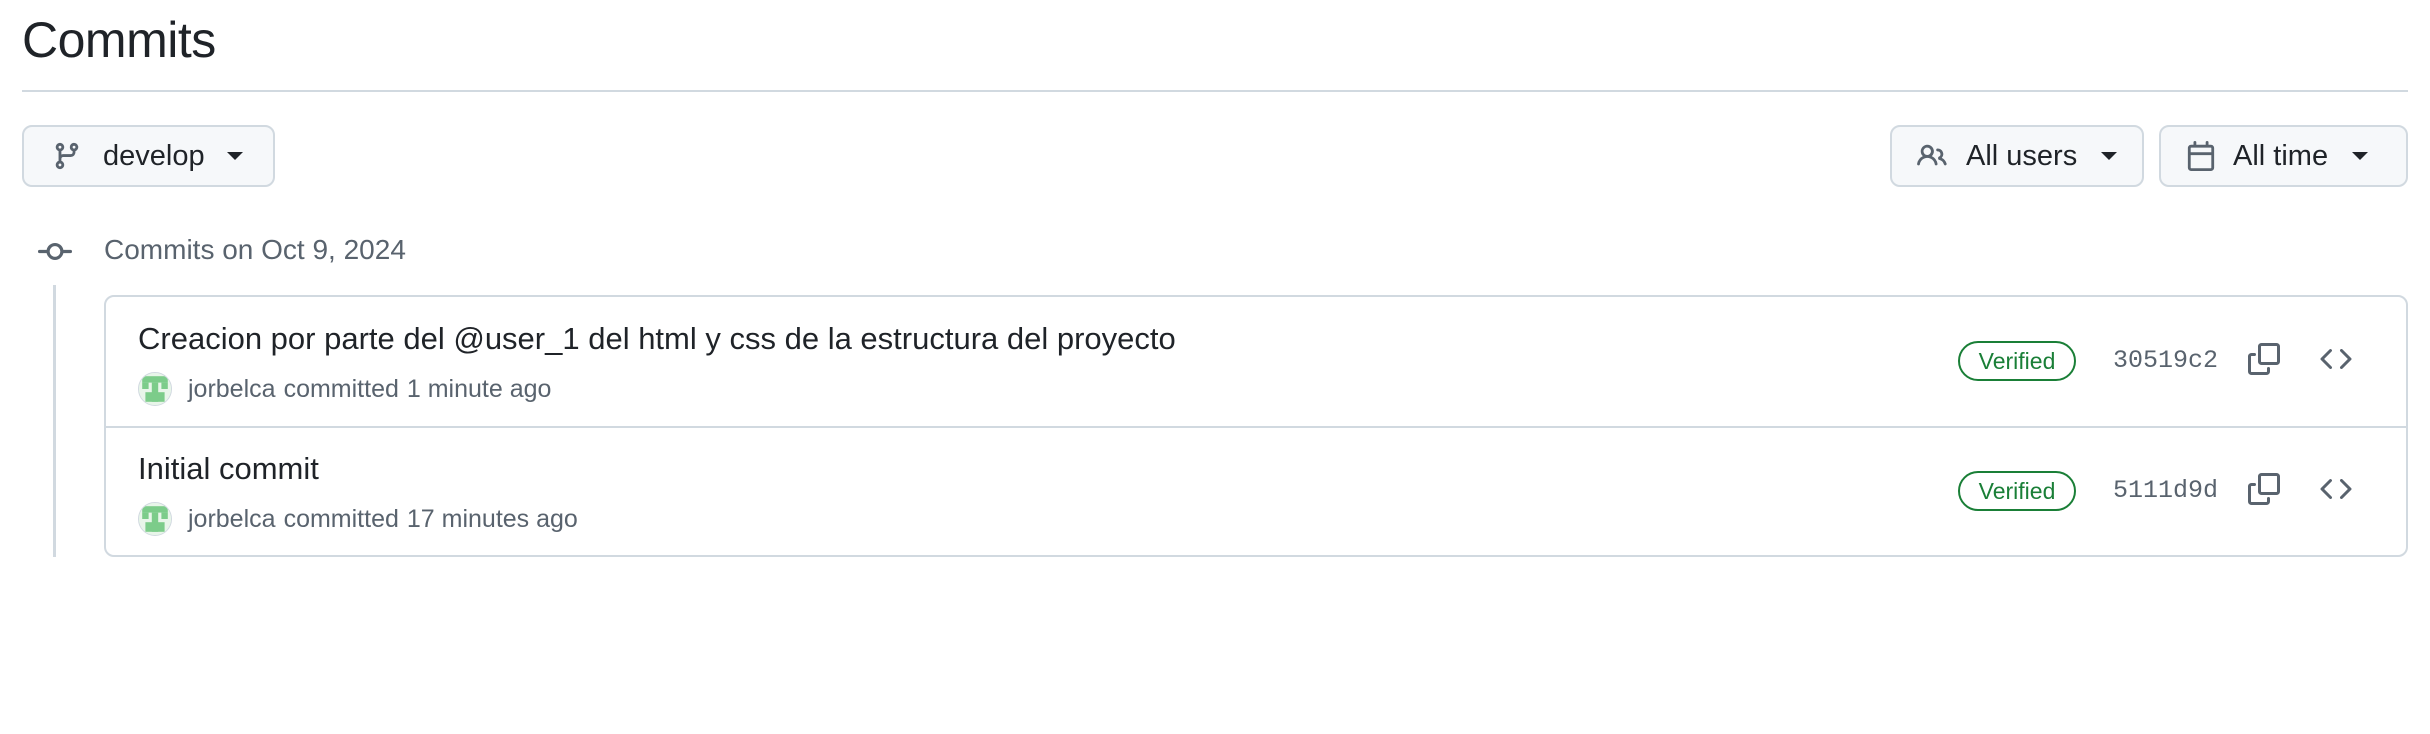 The image size is (2430, 734). What do you see at coordinates (154, 155) in the screenshot?
I see `branch-label: develop` at bounding box center [154, 155].